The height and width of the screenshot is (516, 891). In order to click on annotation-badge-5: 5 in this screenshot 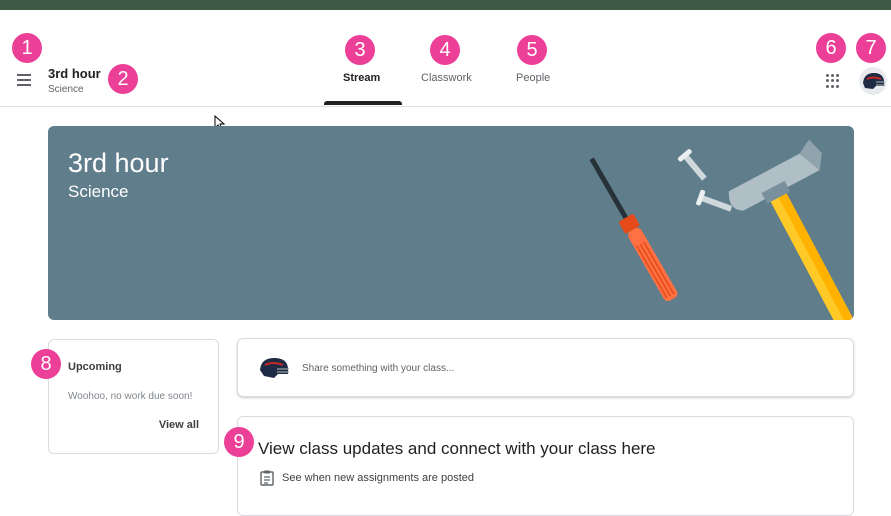, I will do `click(532, 50)`.